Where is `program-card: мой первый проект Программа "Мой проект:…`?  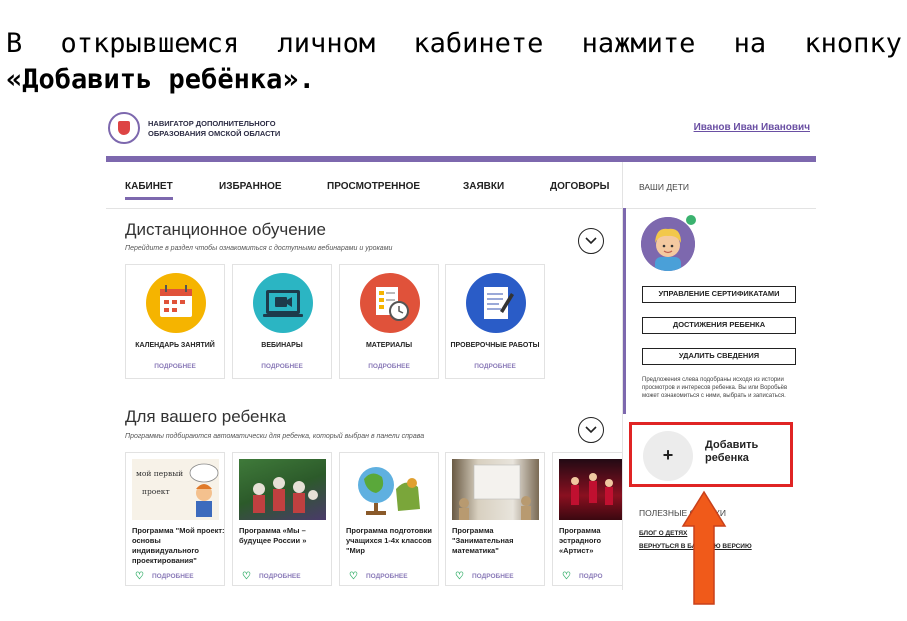
program-card: мой первый проект Программа "Мой проект:… is located at coordinates (175, 519).